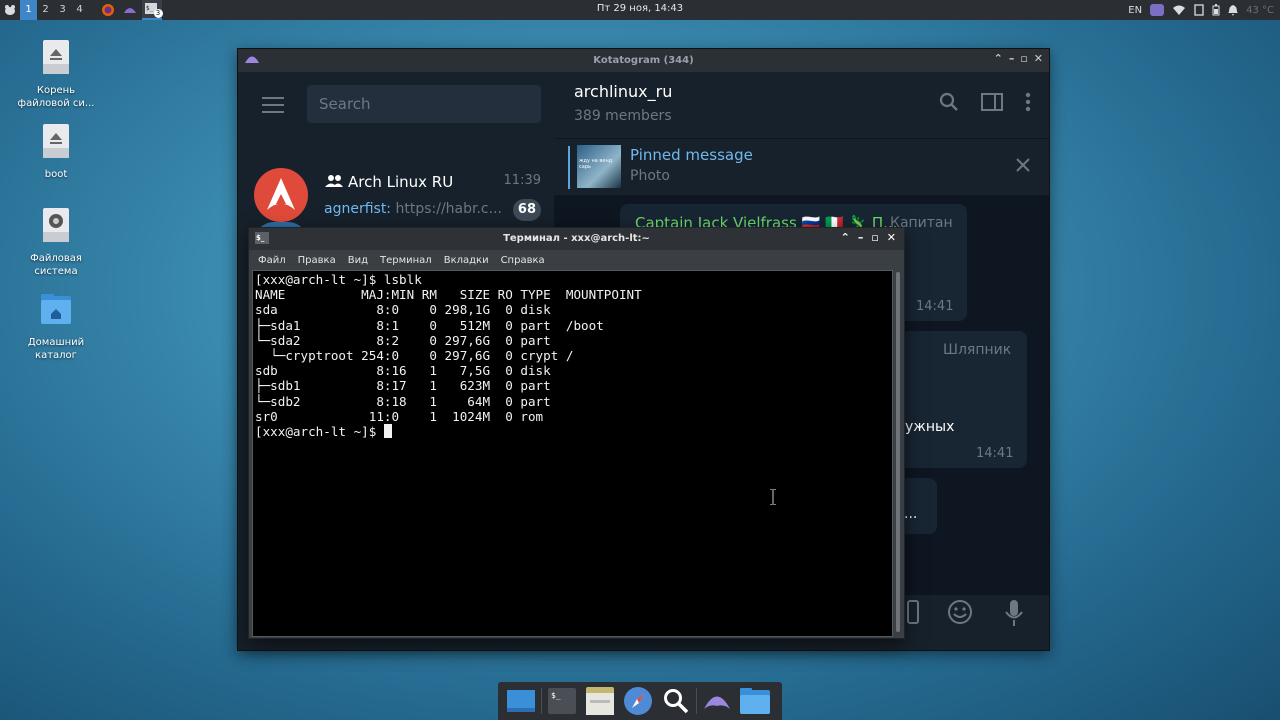 Image resolution: width=1280 pixels, height=720 pixels. I want to click on window-title: Kotatogram (344), so click(643, 60).